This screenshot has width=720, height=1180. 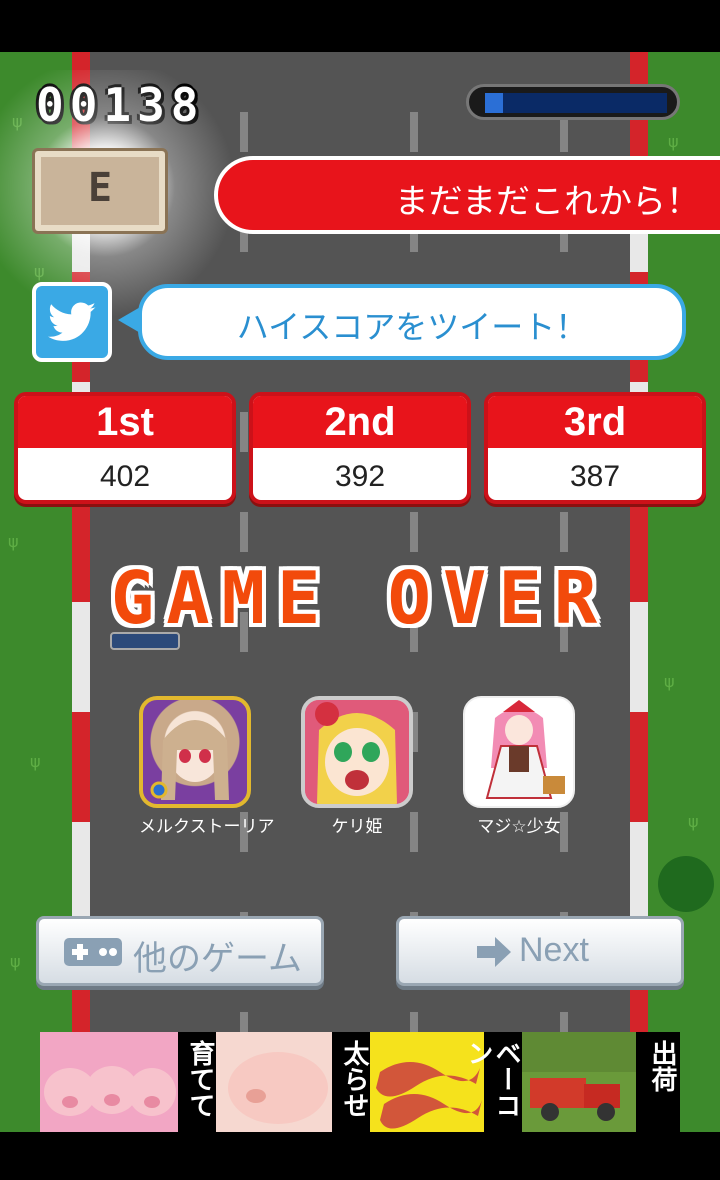 I want to click on arrow-right-icon, so click(x=494, y=952).